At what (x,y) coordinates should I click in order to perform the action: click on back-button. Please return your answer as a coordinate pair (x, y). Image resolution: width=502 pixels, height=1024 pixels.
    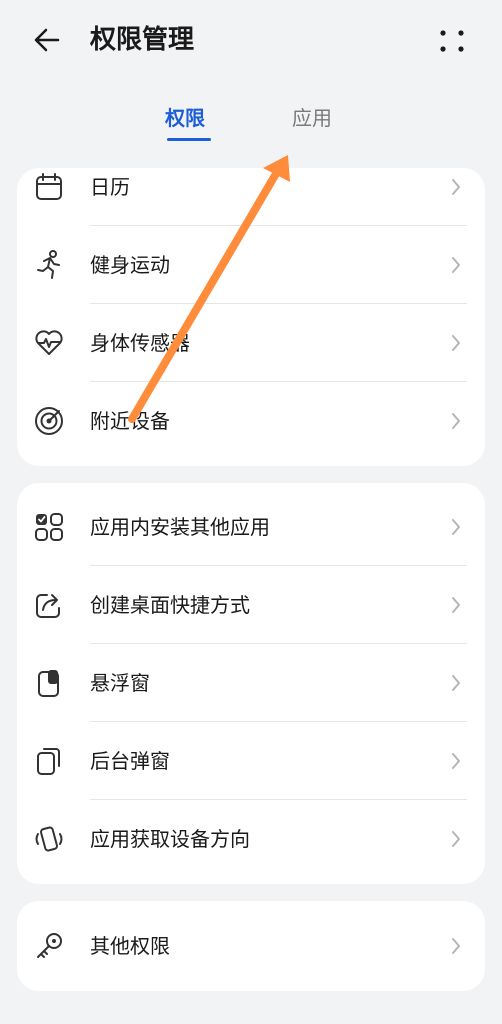
    Looking at the image, I should click on (50, 40).